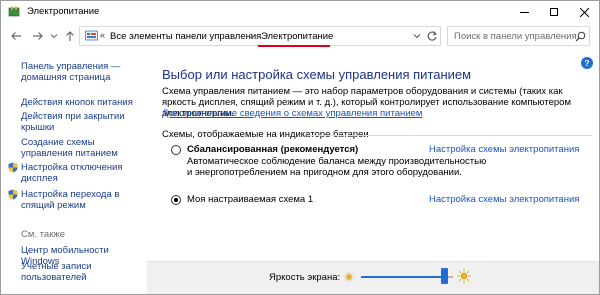 The width and height of the screenshot is (600, 295). Describe the element at coordinates (587, 63) in the screenshot. I see `help-button: ?` at that location.